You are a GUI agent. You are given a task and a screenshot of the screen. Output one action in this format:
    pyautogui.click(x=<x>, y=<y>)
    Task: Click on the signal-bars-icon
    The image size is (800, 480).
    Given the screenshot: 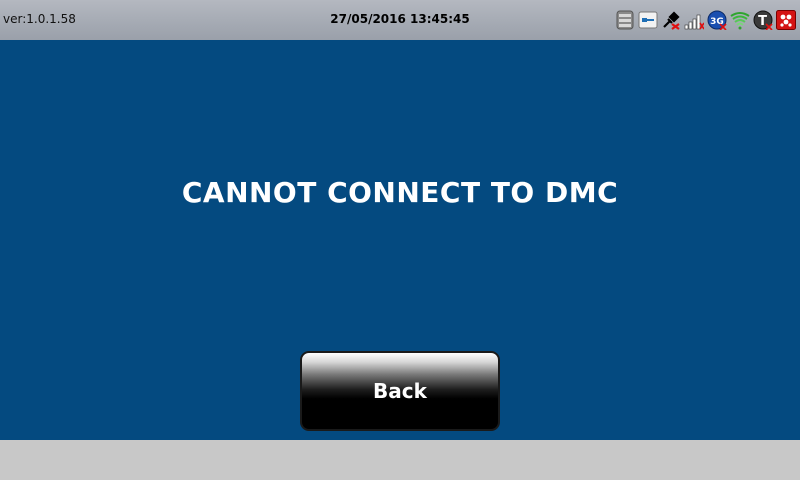 What is the action you would take?
    pyautogui.click(x=694, y=20)
    